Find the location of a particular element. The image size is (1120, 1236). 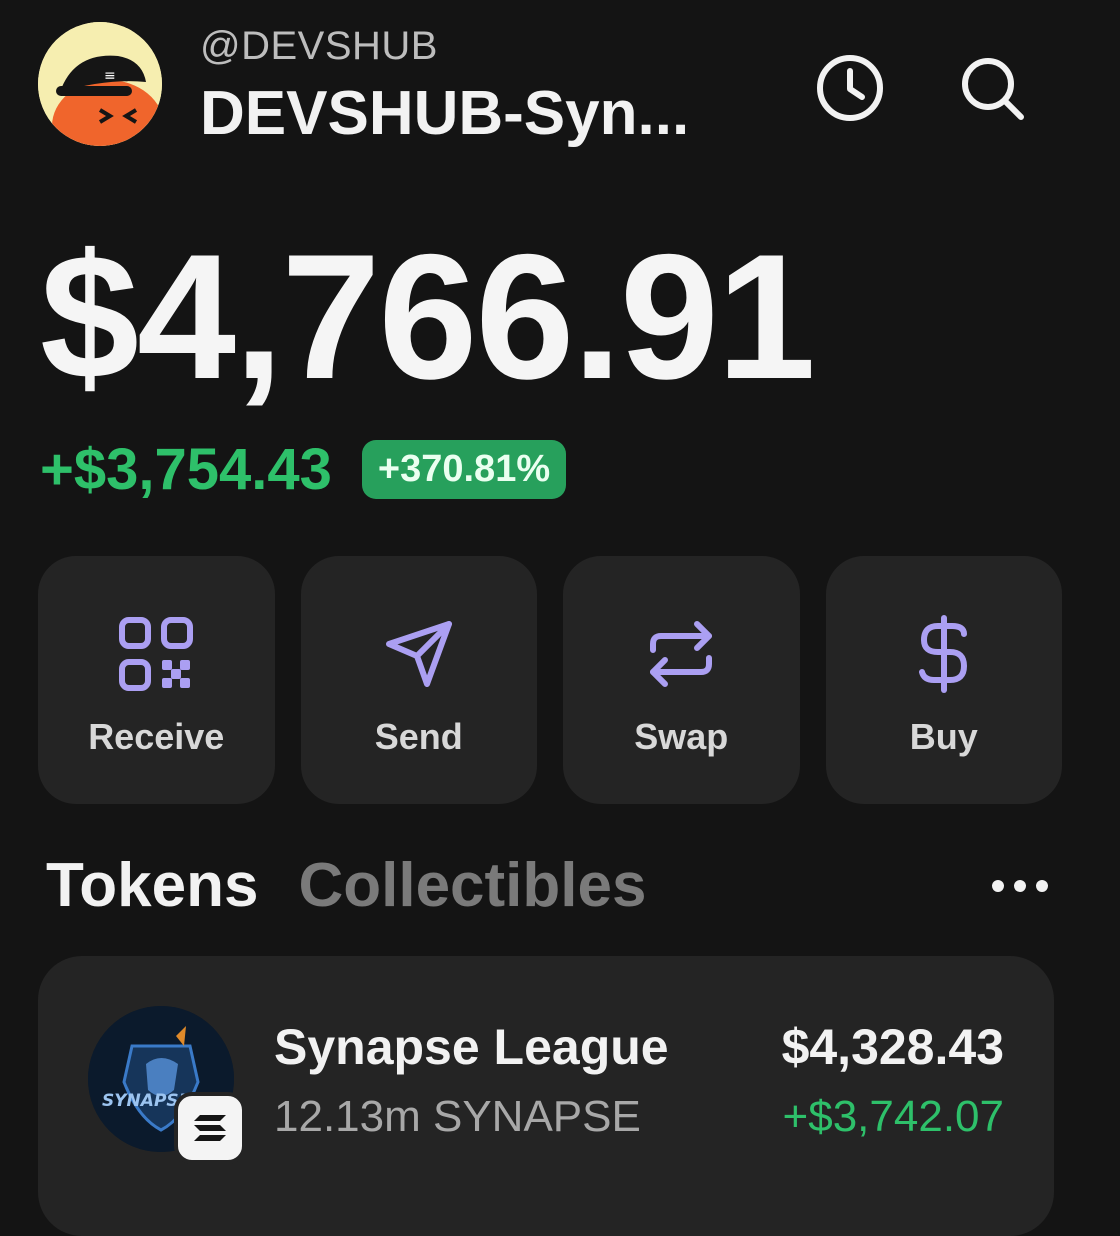

swap-label: Swap is located at coordinates (681, 736).